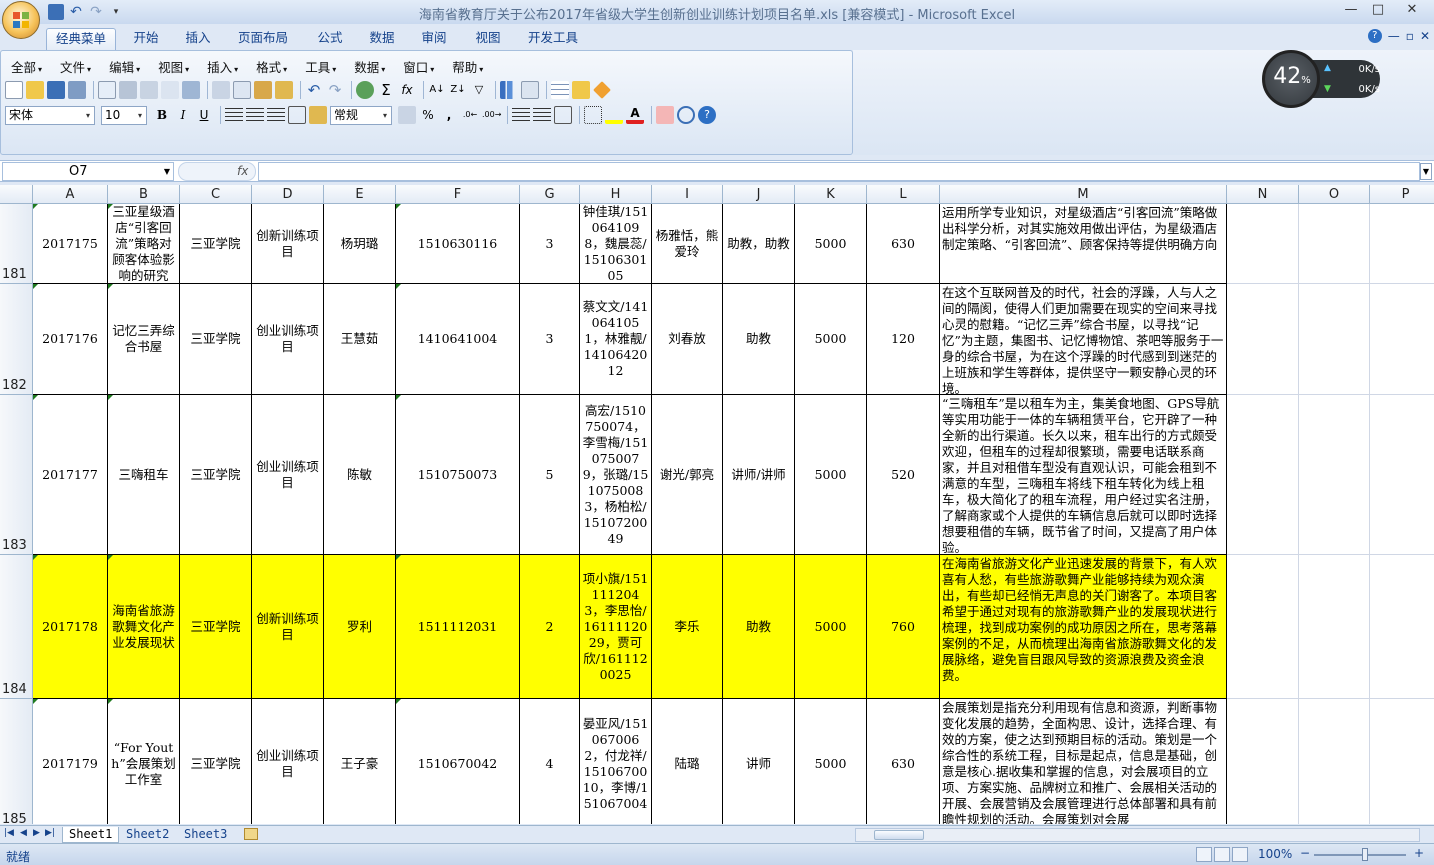 Image resolution: width=1434 pixels, height=865 pixels. I want to click on cell-e: 杨玥璐, so click(360, 244).